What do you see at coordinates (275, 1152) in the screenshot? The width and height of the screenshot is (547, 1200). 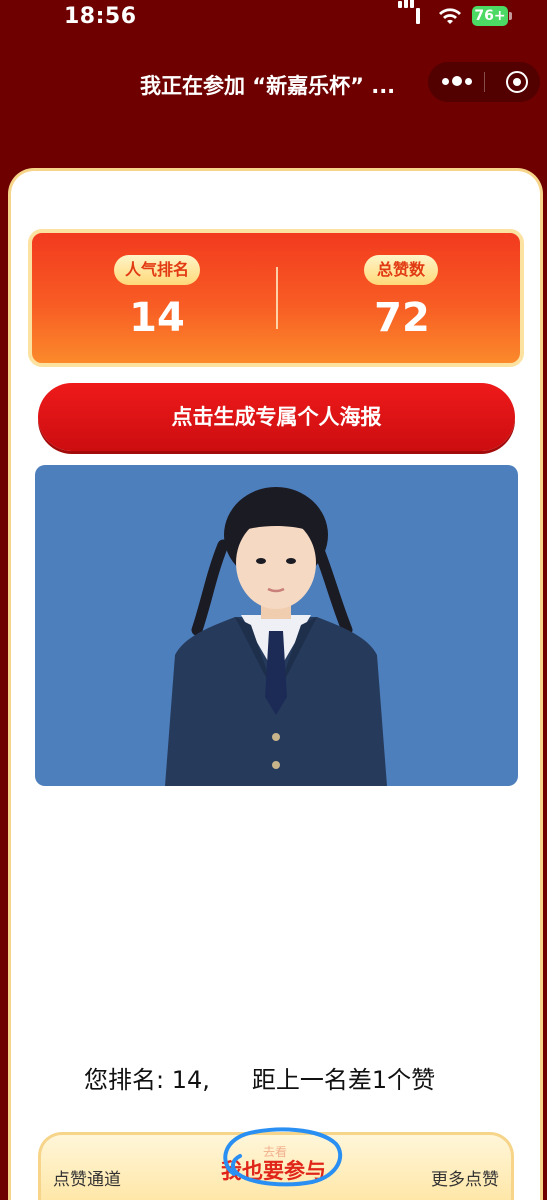 I see `join-button-hint: 去看` at bounding box center [275, 1152].